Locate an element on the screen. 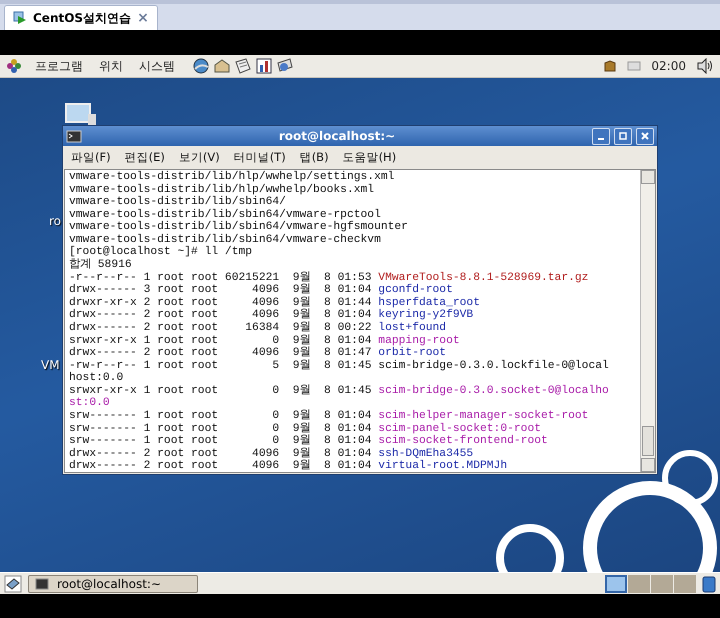 The image size is (720, 618). menu-item: 파일(F) is located at coordinates (91, 157).